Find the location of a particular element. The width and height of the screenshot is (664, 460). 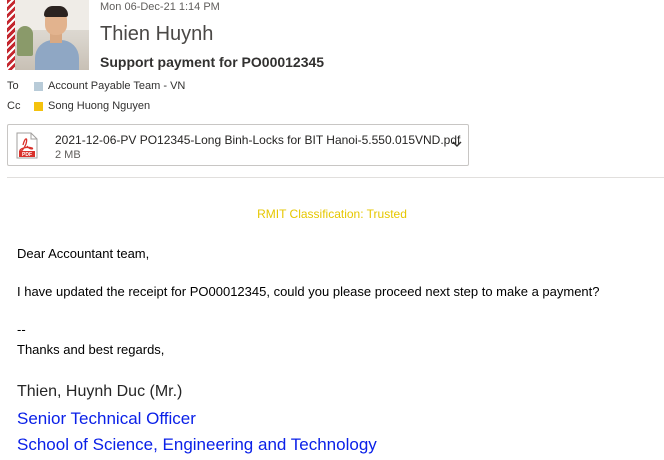

svg-text: PDF is located at coordinates (27, 155).